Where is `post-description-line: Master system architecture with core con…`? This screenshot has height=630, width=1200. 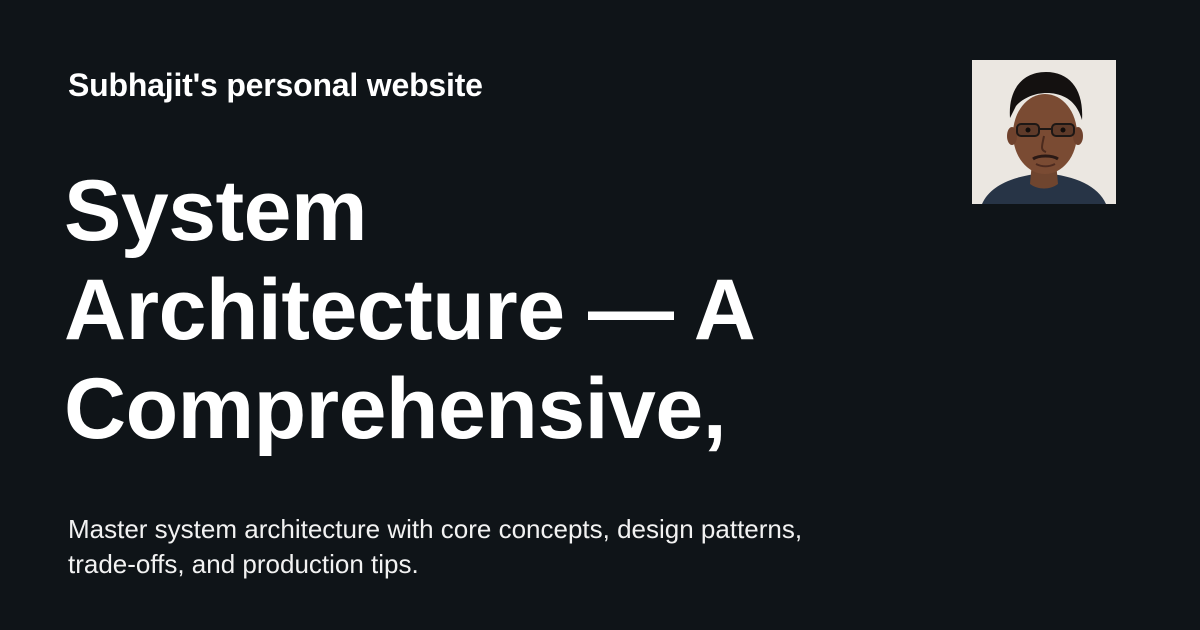 post-description-line: Master system architecture with core con… is located at coordinates (435, 529).